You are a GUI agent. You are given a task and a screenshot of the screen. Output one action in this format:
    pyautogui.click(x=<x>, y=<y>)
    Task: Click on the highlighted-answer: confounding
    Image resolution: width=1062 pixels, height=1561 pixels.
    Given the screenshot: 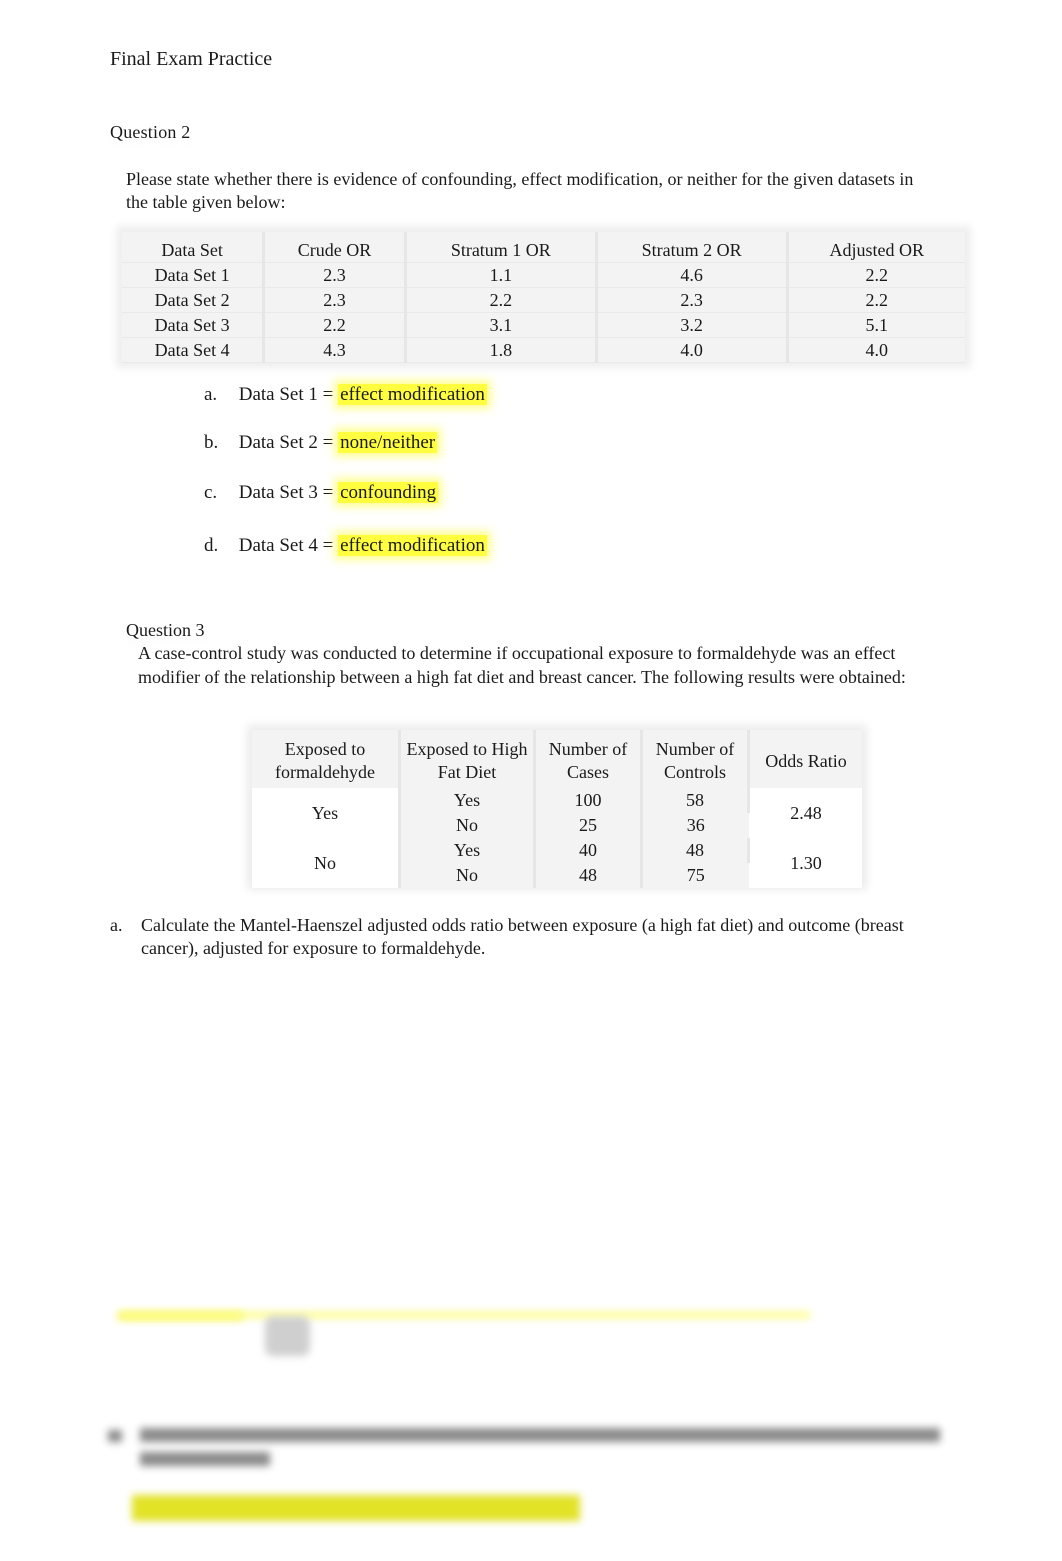 What is the action you would take?
    pyautogui.click(x=388, y=492)
    